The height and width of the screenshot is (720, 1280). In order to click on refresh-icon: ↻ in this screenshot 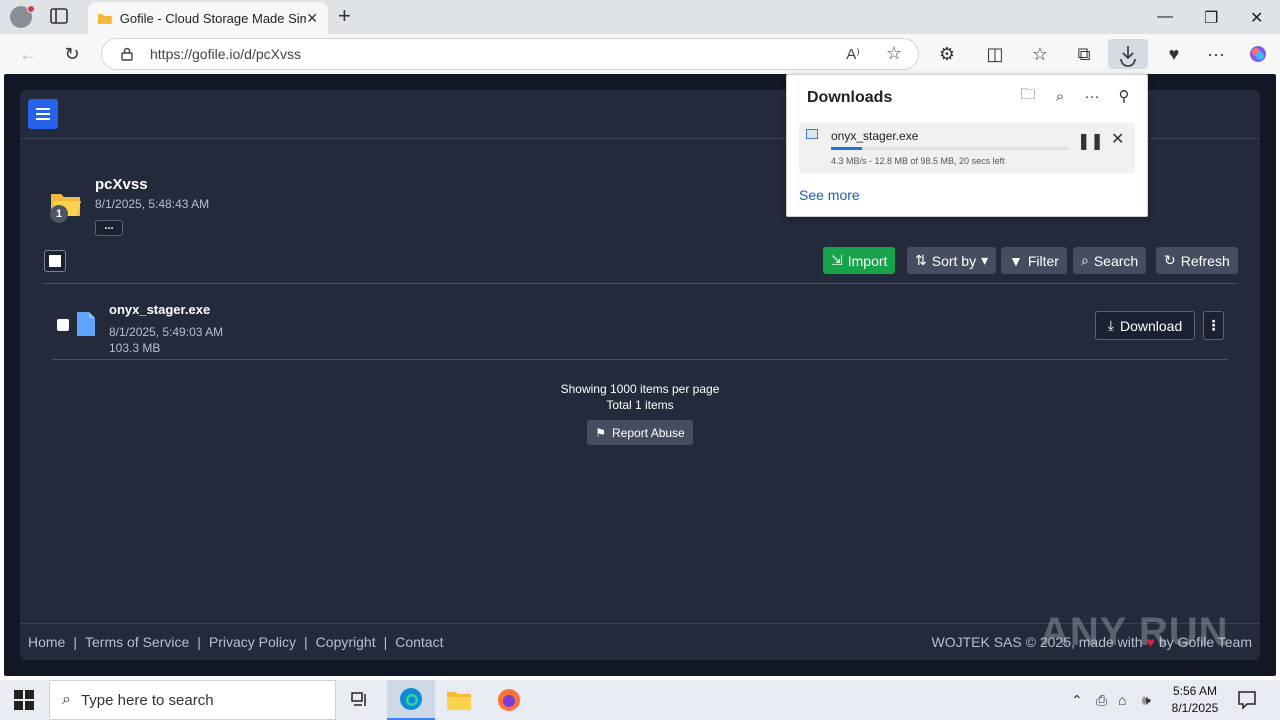, I will do `click(1170, 260)`.